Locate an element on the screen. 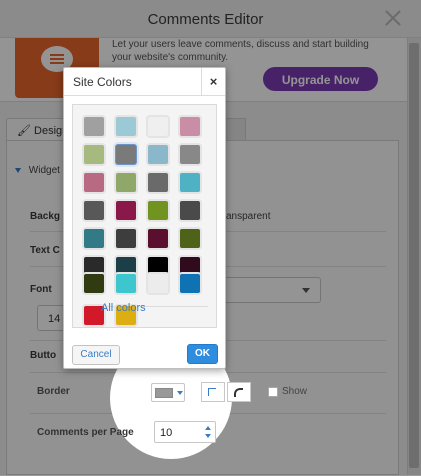 The height and width of the screenshot is (476, 421). close-icon: × is located at coordinates (213, 82).